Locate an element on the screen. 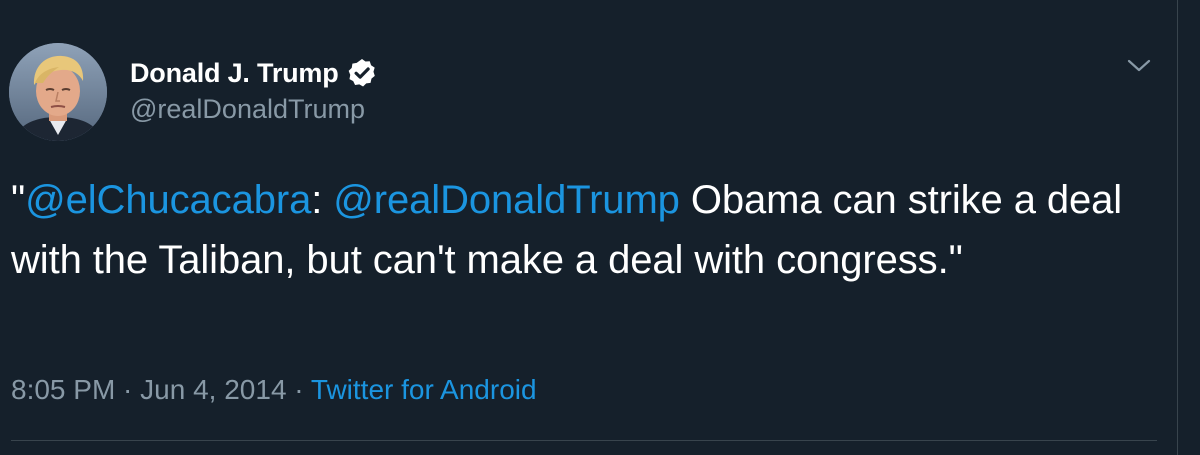 The image size is (1200, 455). mention-link: @realDonaldTrump is located at coordinates (506, 200).